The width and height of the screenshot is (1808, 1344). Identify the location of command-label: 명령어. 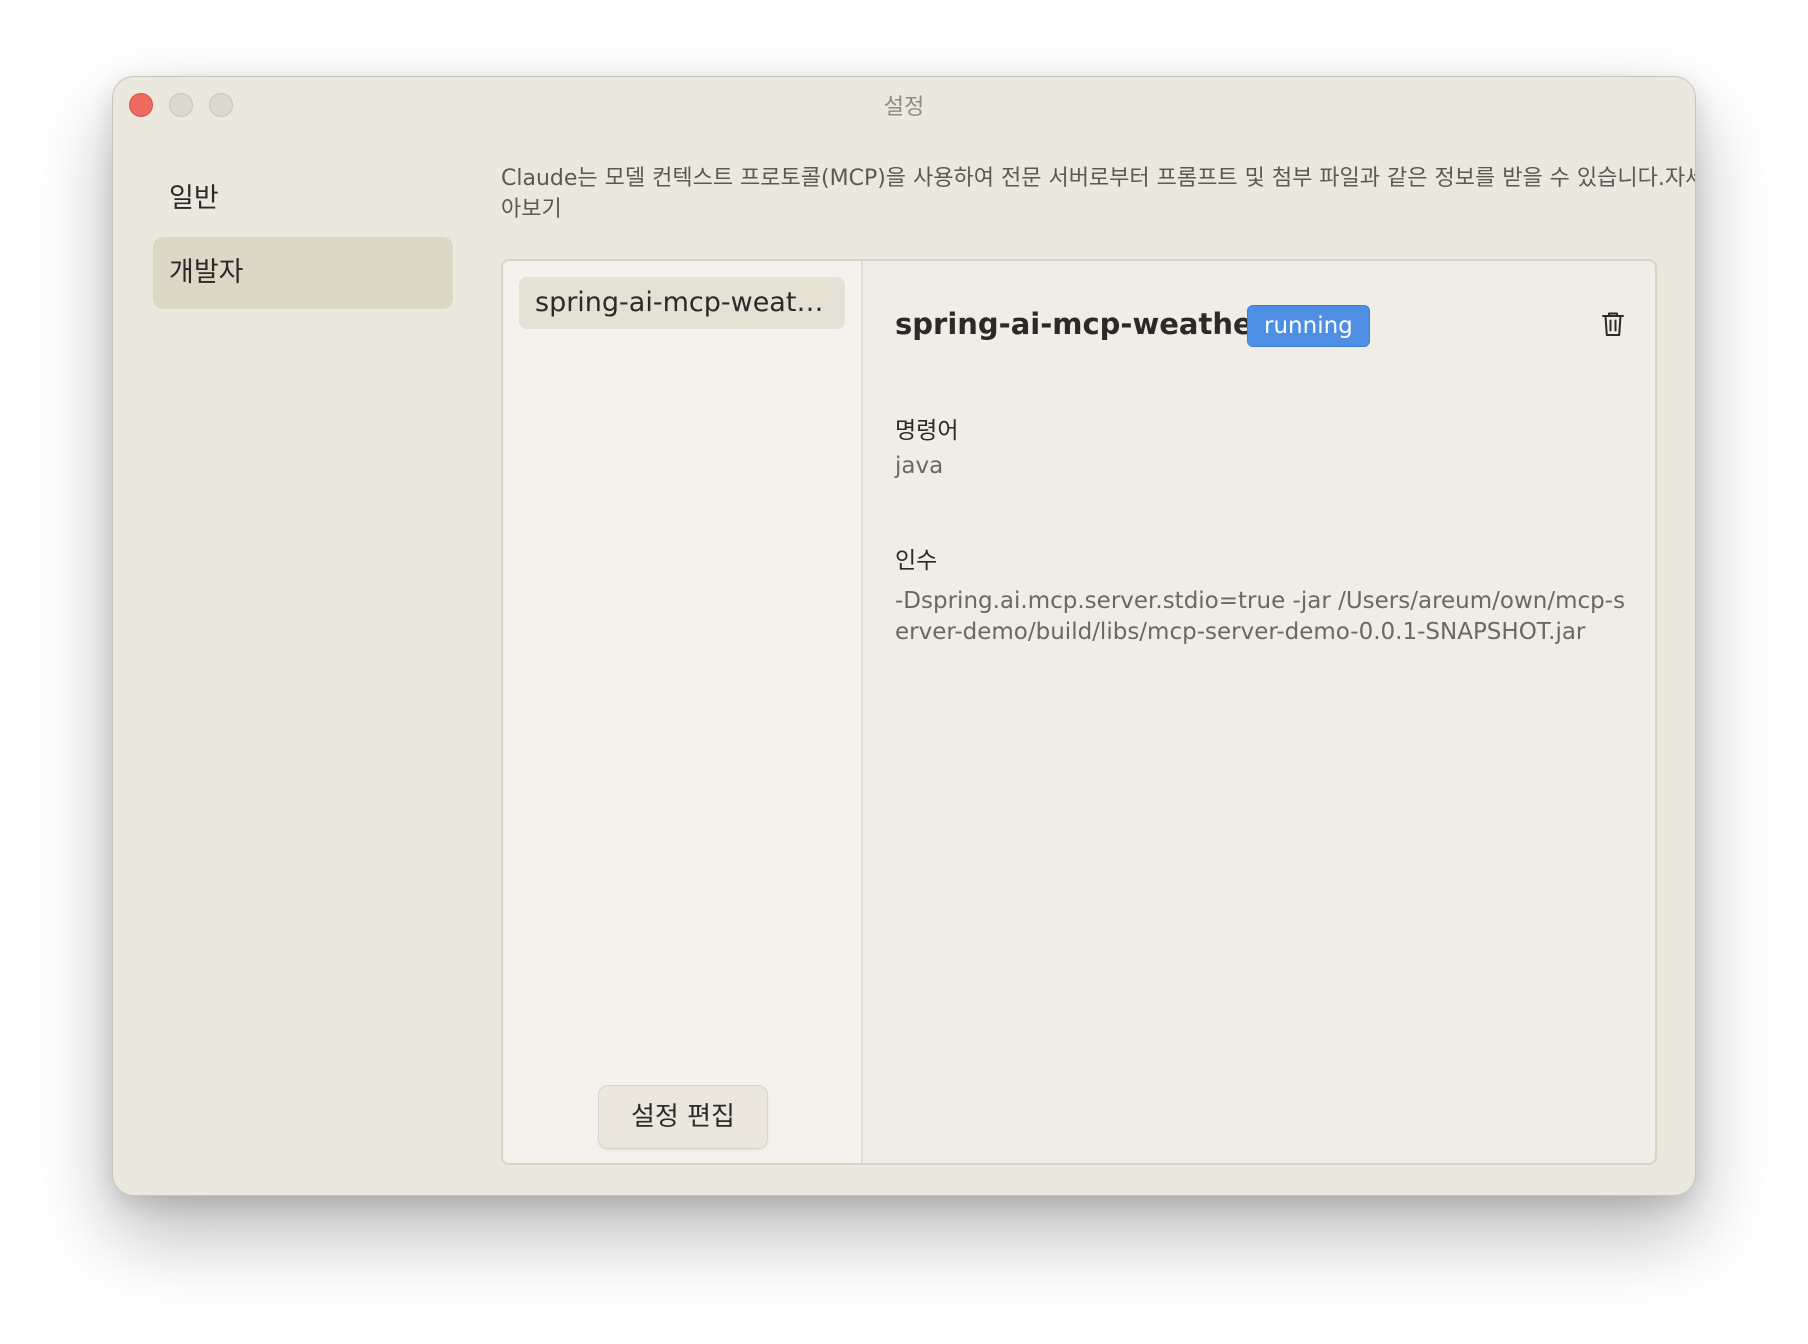
(927, 431).